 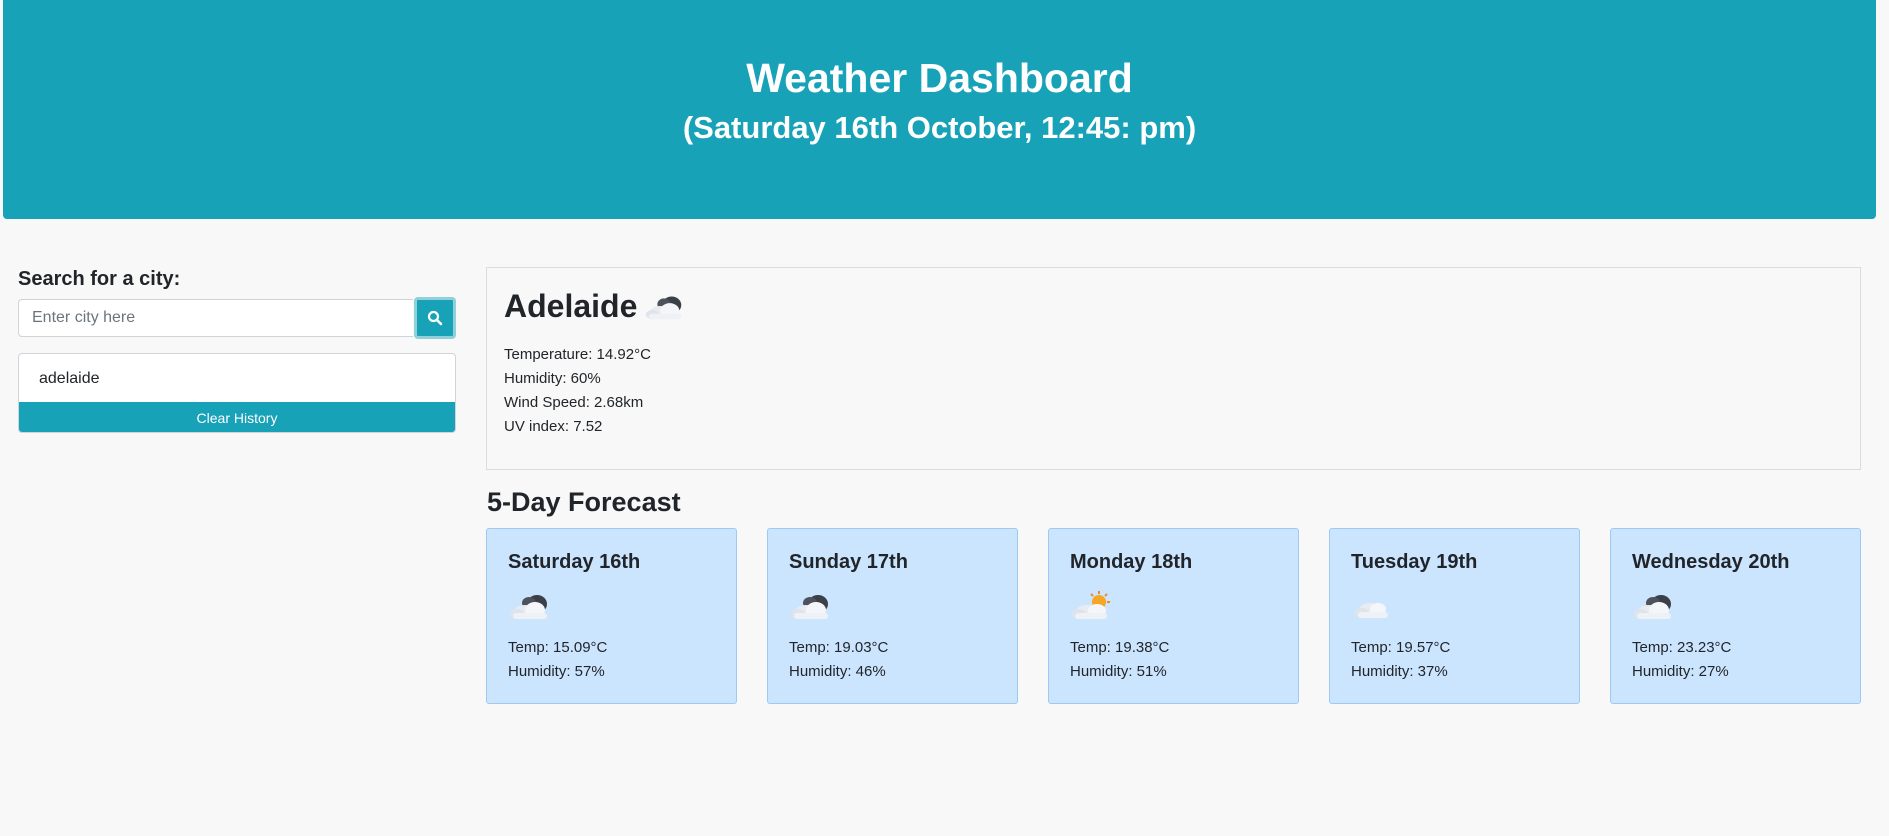 What do you see at coordinates (553, 426) in the screenshot?
I see `current-uv-index: UV index: 7.52` at bounding box center [553, 426].